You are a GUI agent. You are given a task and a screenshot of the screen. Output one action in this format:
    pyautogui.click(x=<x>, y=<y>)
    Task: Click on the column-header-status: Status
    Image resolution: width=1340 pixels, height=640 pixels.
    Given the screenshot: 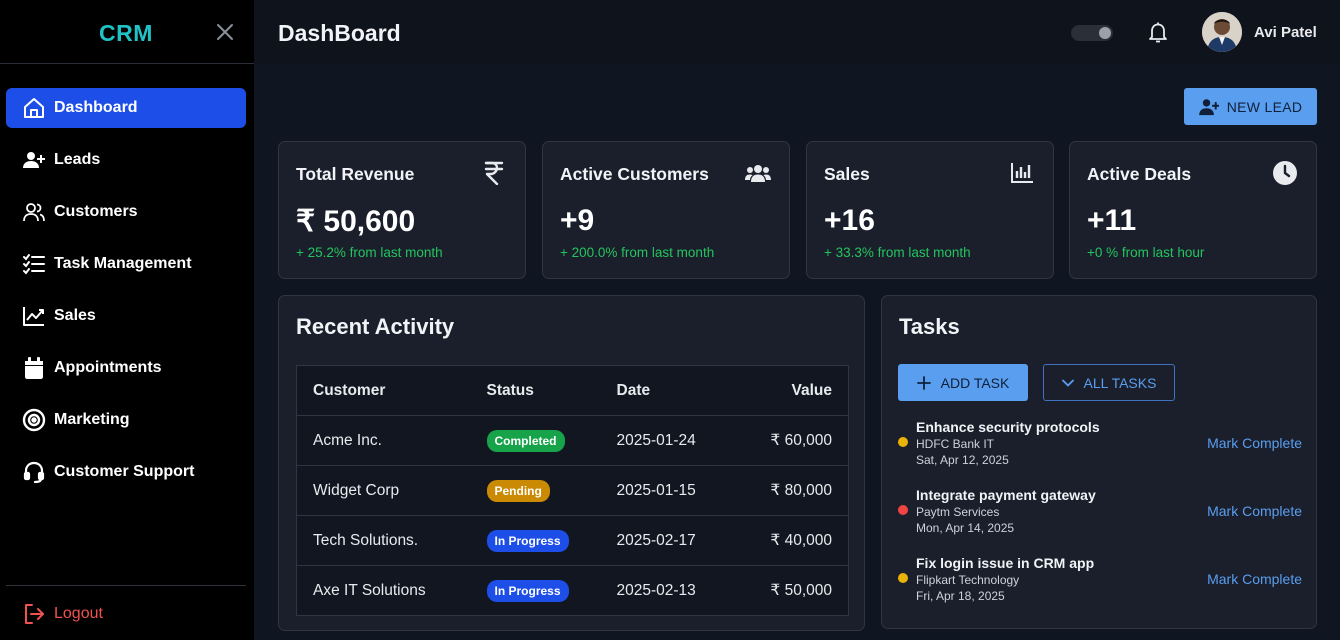 What is the action you would take?
    pyautogui.click(x=535, y=390)
    